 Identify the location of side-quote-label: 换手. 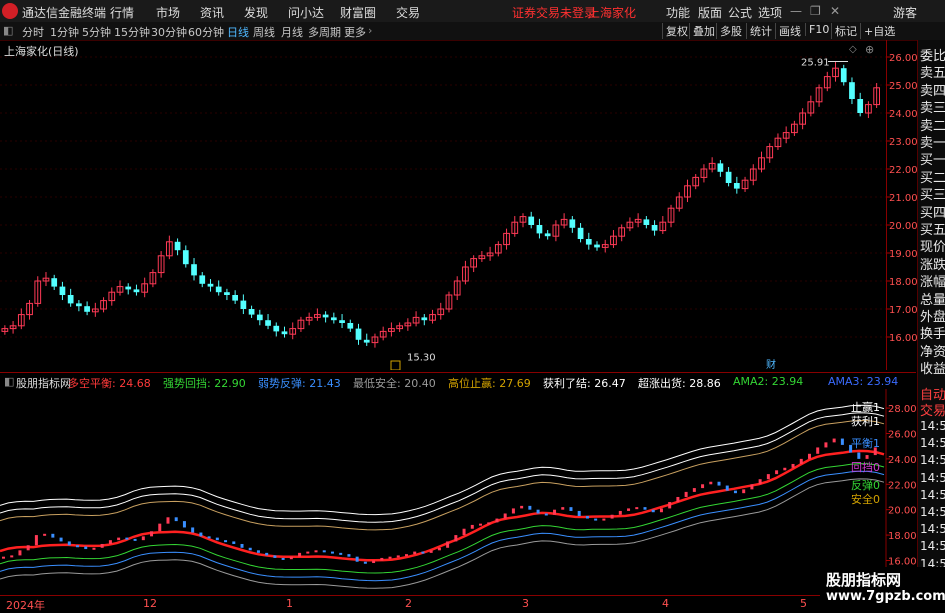
(932, 332).